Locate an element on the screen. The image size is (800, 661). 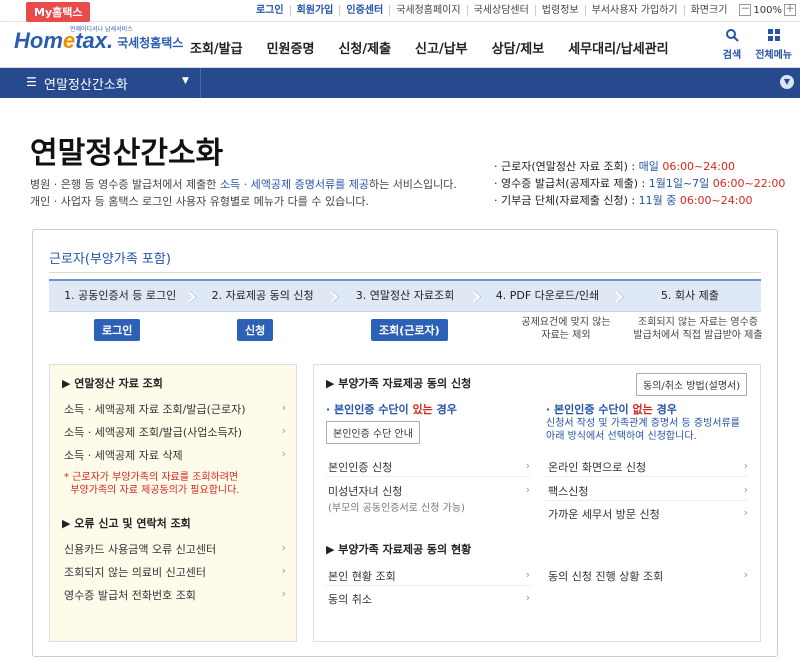
chevron-down-icon: ▼ is located at coordinates (185, 81).